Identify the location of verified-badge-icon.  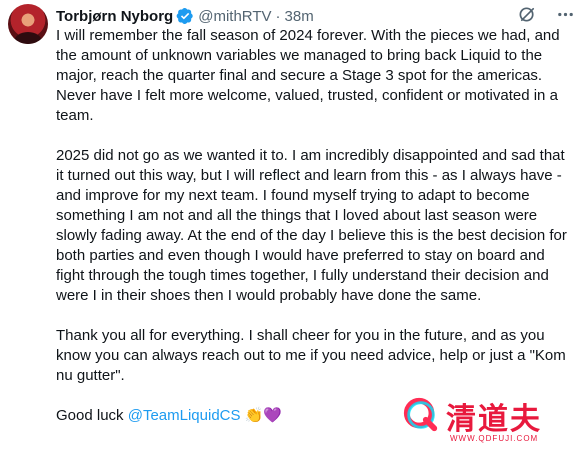
(185, 16).